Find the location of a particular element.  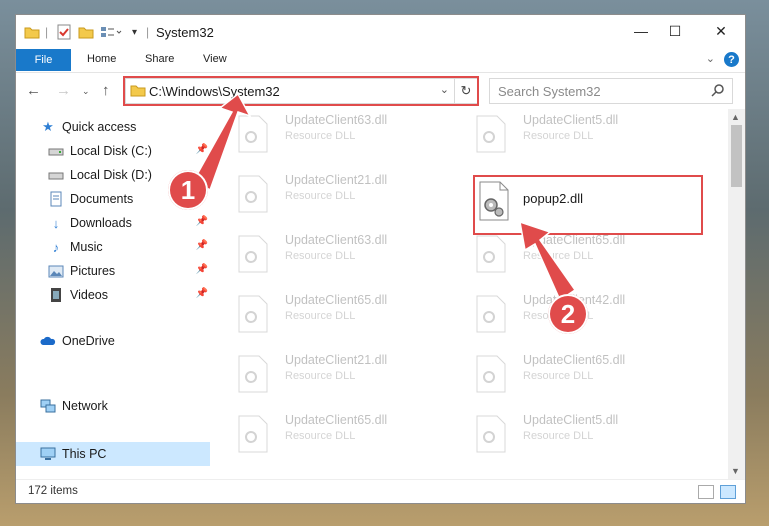

nav-onedrive: OneDrive is located at coordinates (77, 341).